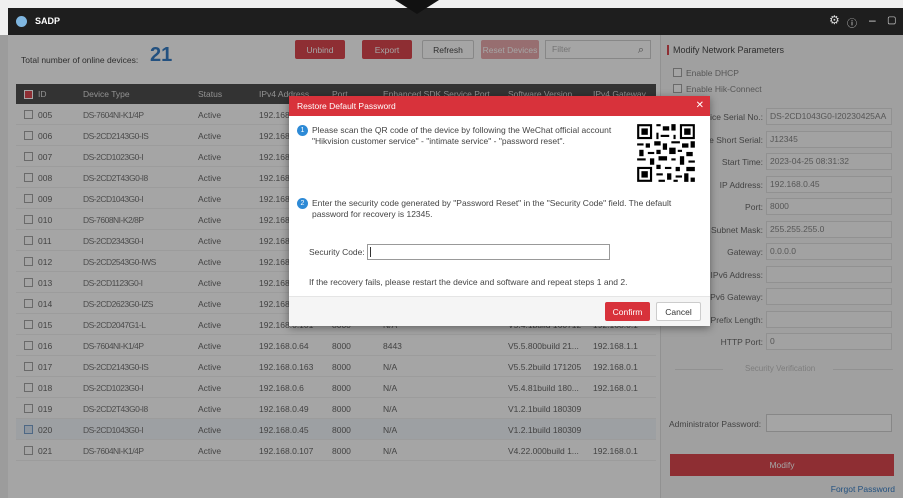 The image size is (903, 498). I want to click on sadp-logo-icon, so click(21, 21).